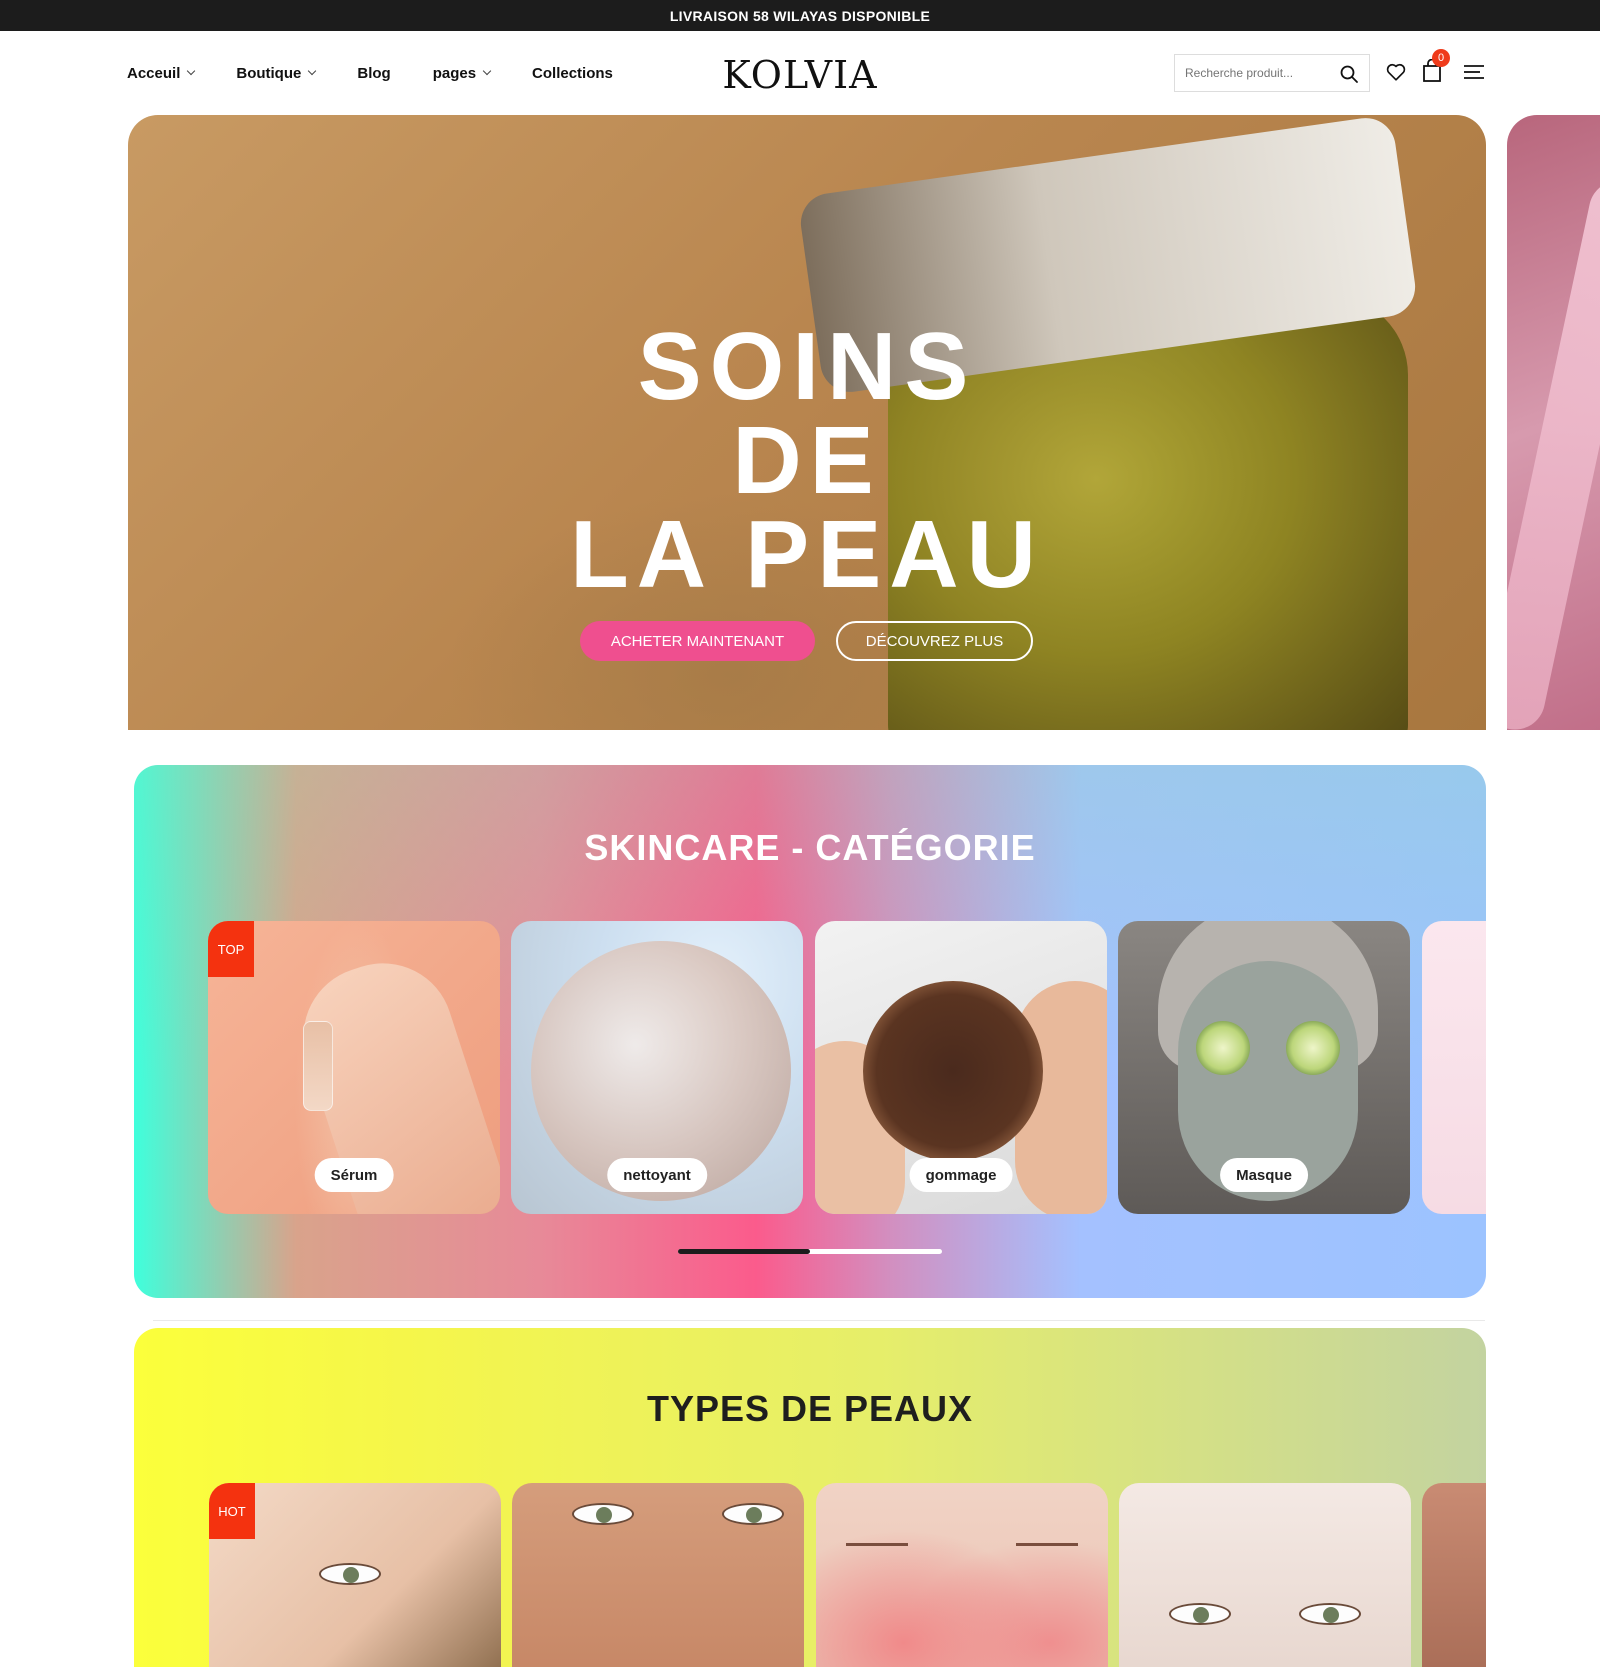 Image resolution: width=1600 pixels, height=1667 pixels. Describe the element at coordinates (697, 641) in the screenshot. I see `shop-now-button: ACHETER MAINTENANT` at that location.